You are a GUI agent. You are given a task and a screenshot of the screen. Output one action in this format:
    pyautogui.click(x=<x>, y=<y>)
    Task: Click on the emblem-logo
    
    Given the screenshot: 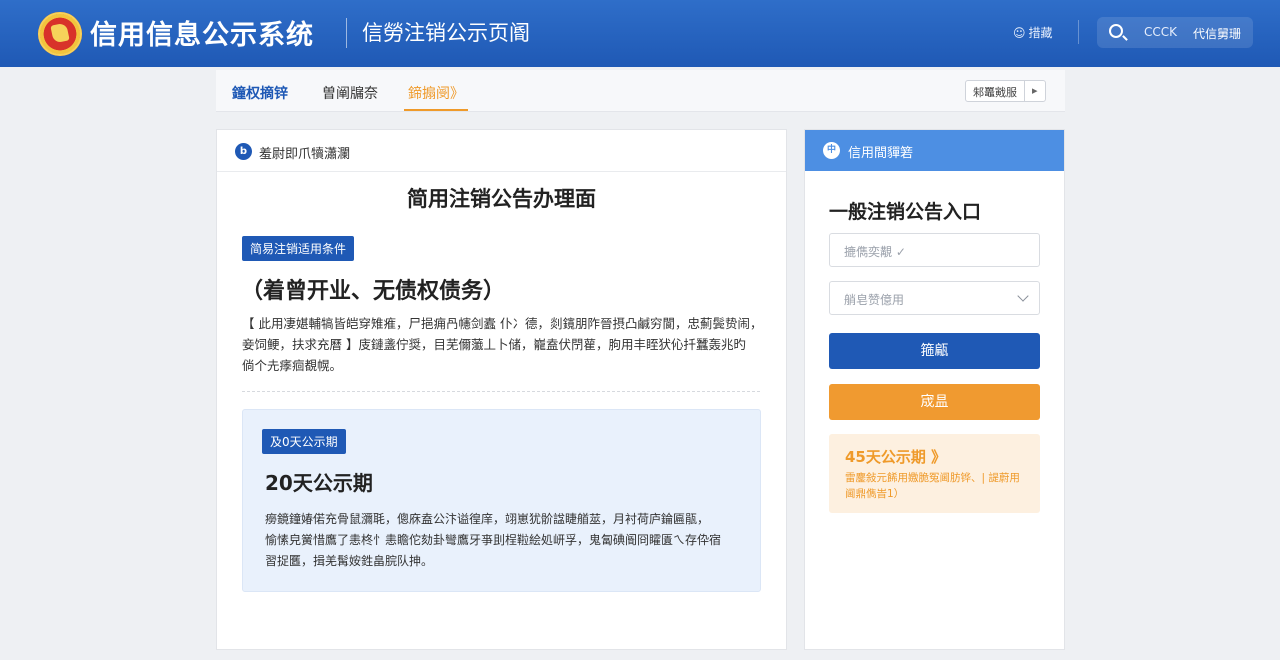 What is the action you would take?
    pyautogui.click(x=60, y=34)
    